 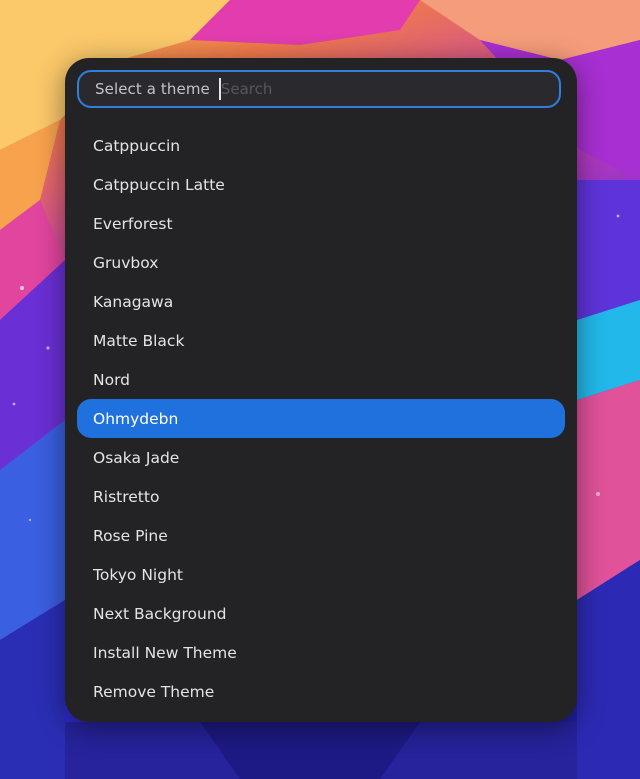 What do you see at coordinates (321, 223) in the screenshot?
I see `list-item: Everforest` at bounding box center [321, 223].